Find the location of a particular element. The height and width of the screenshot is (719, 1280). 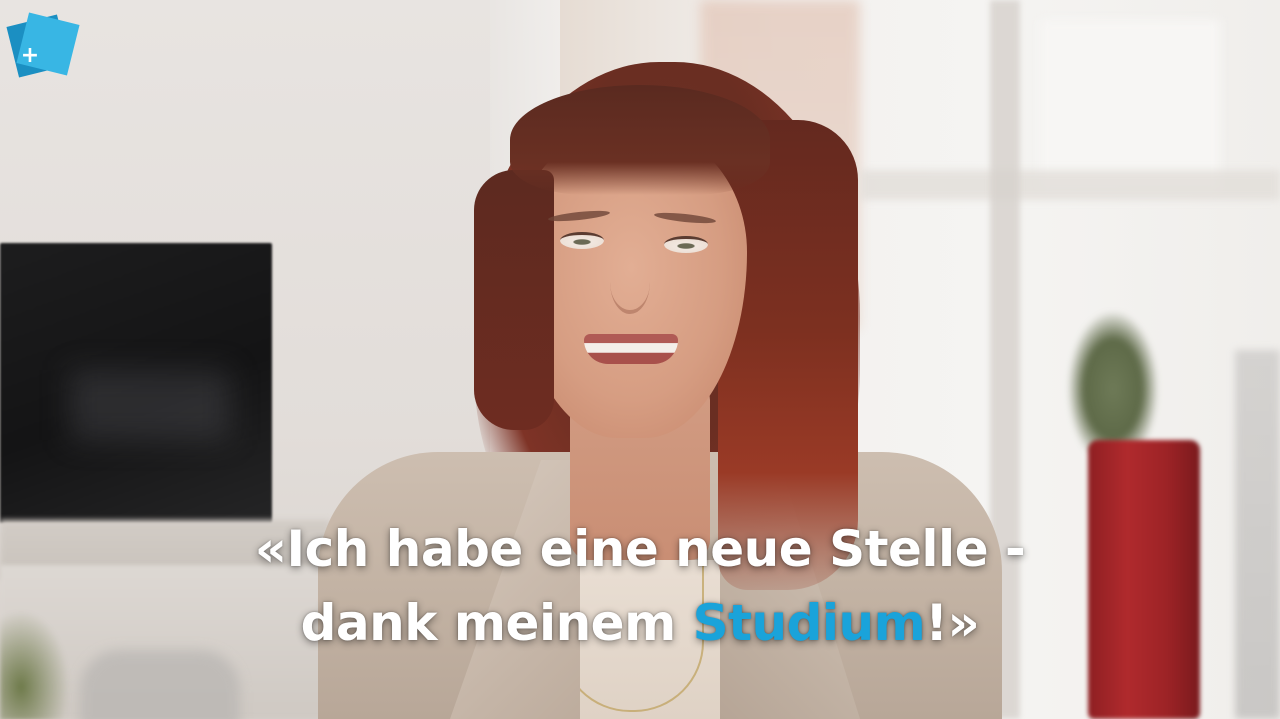

subtitle-line-2-suffix: !» is located at coordinates (952, 623).